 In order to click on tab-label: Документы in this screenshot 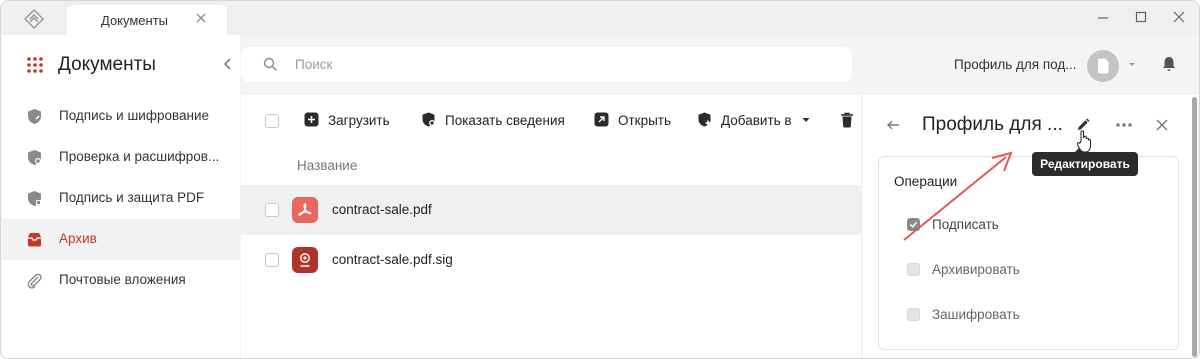, I will do `click(135, 20)`.